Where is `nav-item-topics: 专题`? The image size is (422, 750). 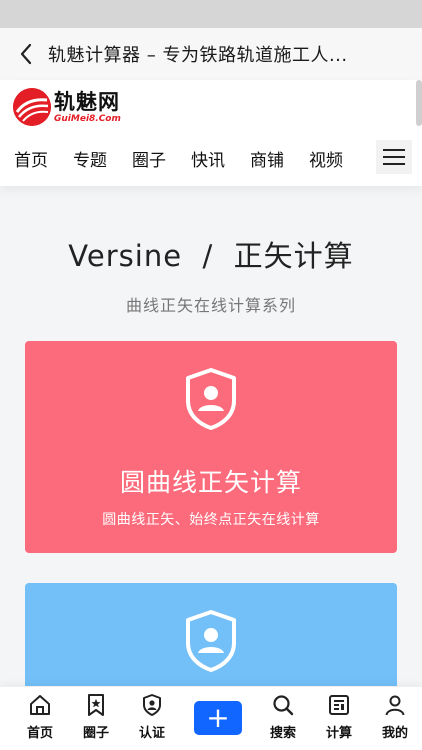 nav-item-topics: 专题 is located at coordinates (95, 158).